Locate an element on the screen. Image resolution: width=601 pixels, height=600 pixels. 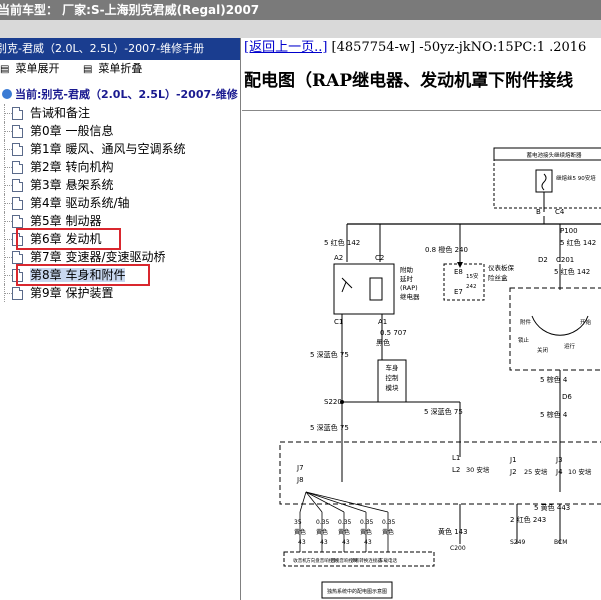
ref-label: S249 is located at coordinates (517, 542).